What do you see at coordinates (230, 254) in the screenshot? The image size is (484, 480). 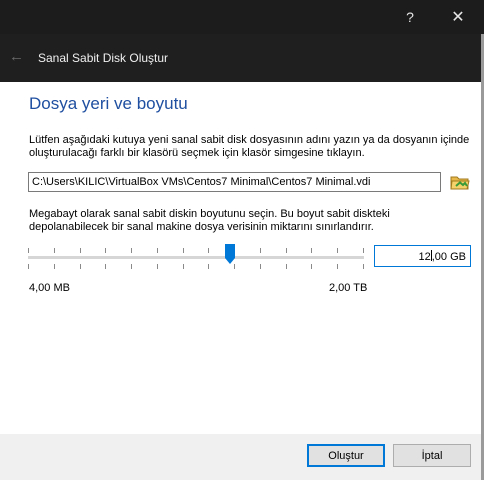 I see `slider-thumb` at bounding box center [230, 254].